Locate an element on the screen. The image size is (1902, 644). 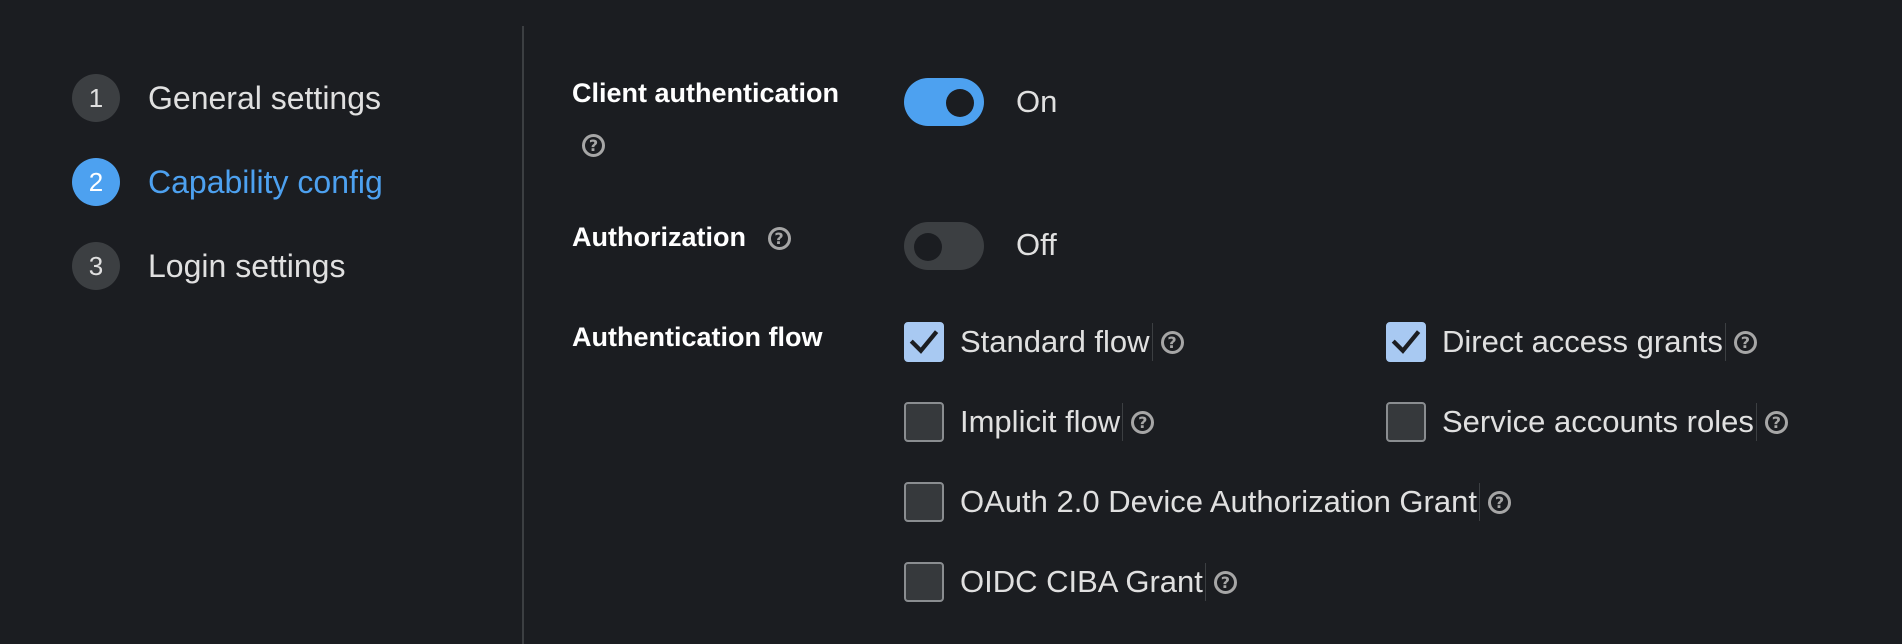
direct-access-grants-label: Direct access grants is located at coordinates (1582, 342).